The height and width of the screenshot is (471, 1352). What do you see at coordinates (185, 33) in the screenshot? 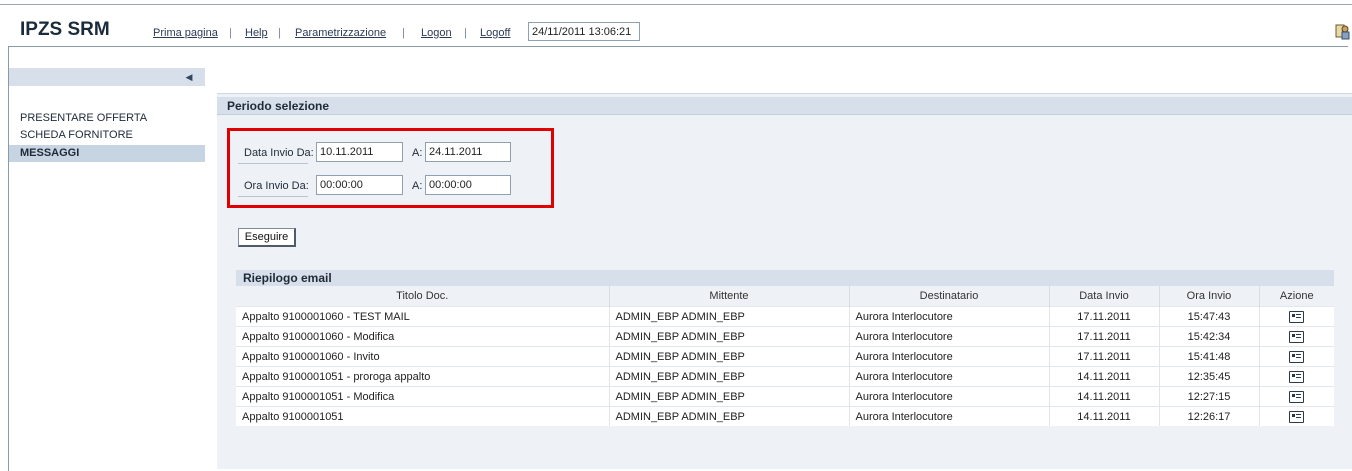
I see `nav-prima-pagina: Prima pagina` at bounding box center [185, 33].